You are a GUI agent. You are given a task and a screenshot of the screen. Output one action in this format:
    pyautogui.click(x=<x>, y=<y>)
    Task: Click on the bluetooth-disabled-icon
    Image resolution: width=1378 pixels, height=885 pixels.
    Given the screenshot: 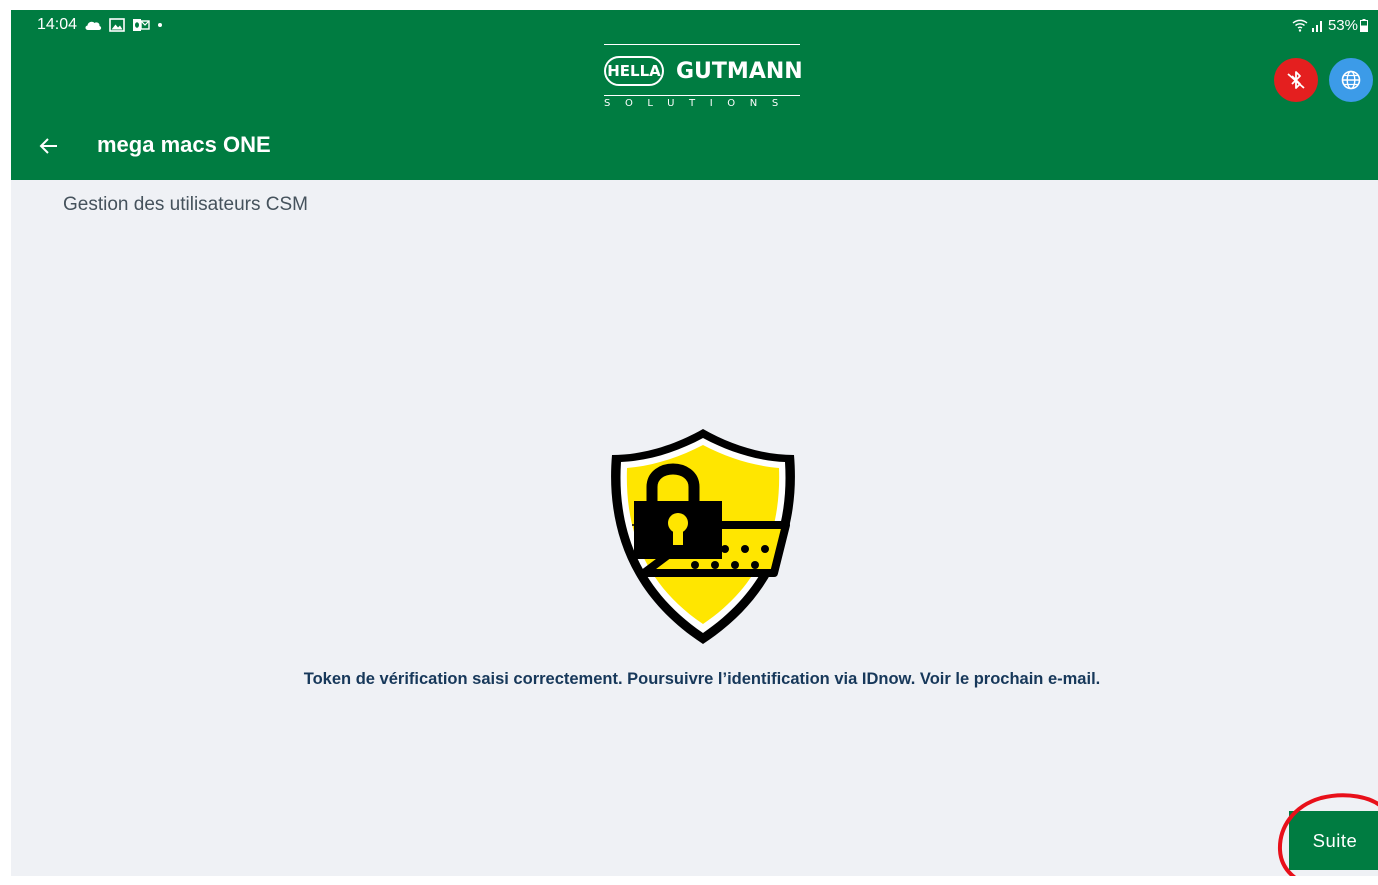 What is the action you would take?
    pyautogui.click(x=1296, y=80)
    